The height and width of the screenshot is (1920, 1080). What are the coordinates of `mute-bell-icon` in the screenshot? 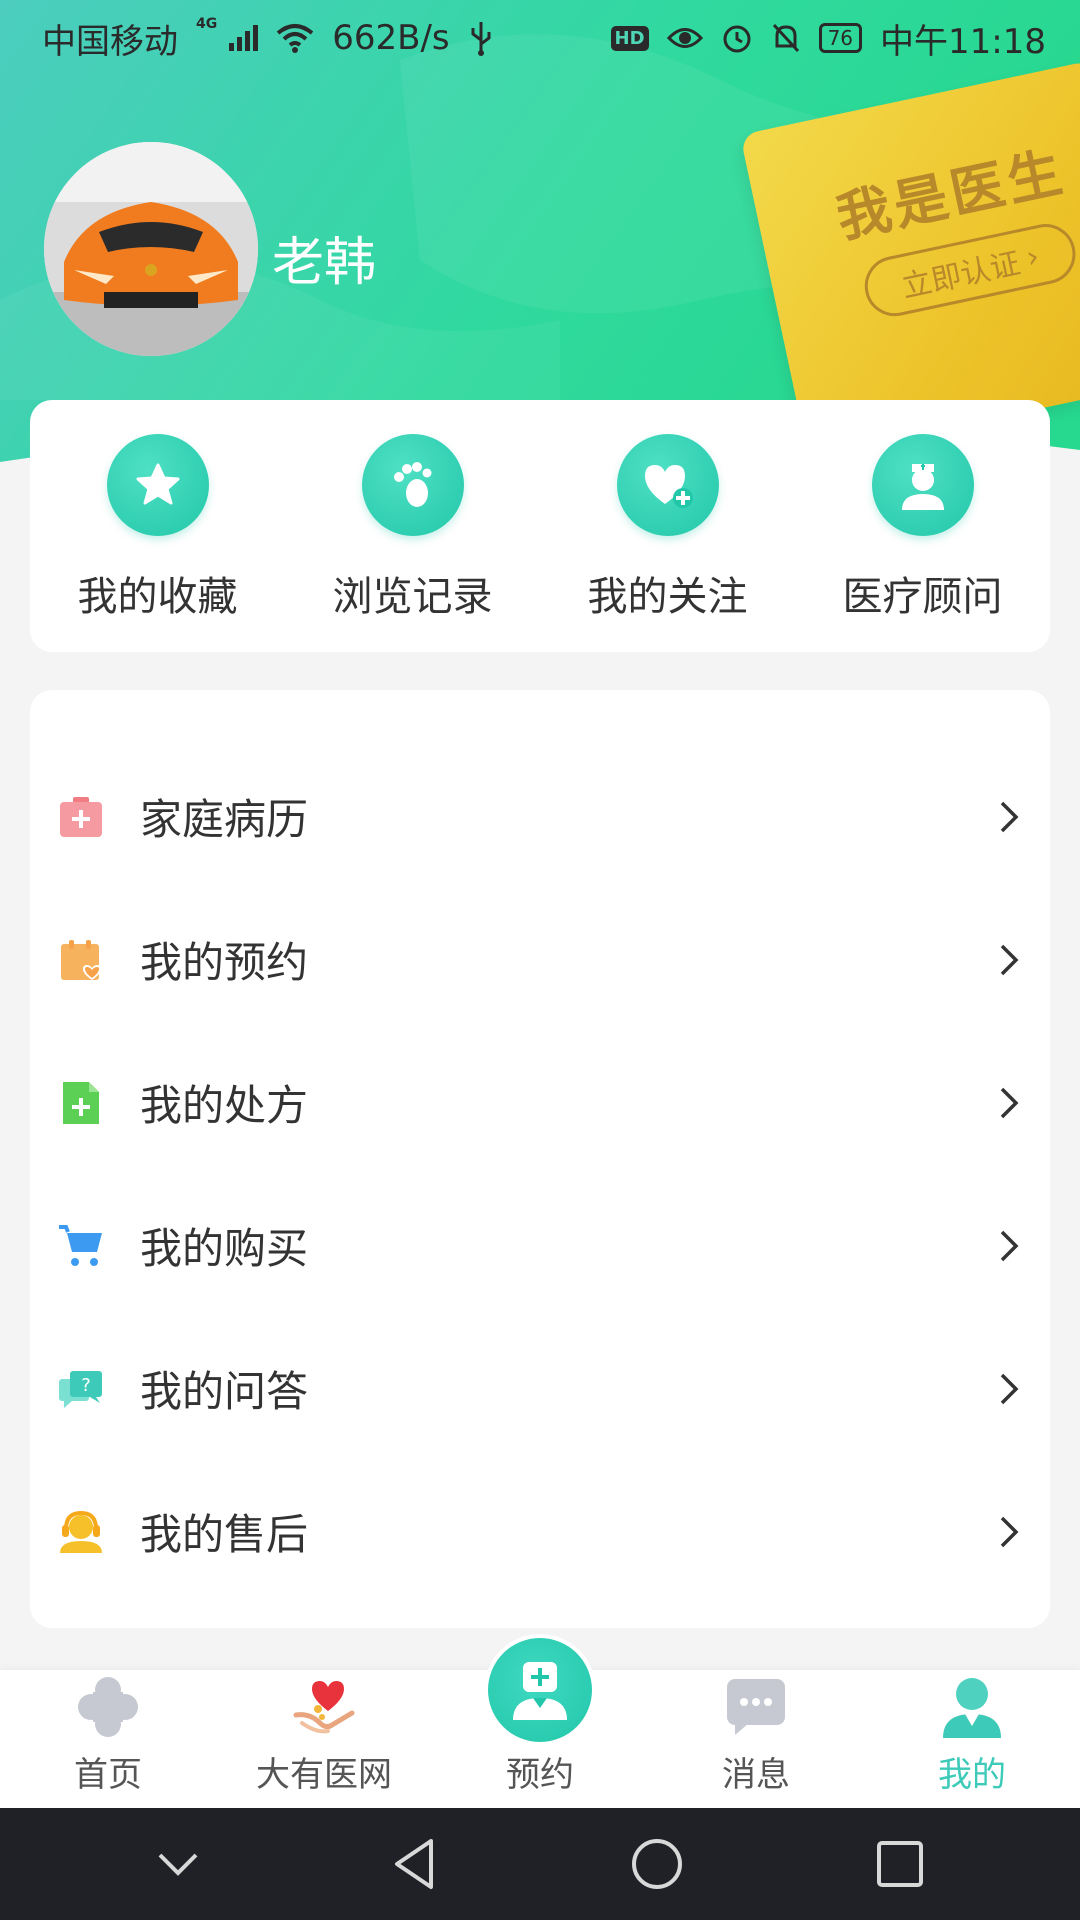 It's located at (785, 38).